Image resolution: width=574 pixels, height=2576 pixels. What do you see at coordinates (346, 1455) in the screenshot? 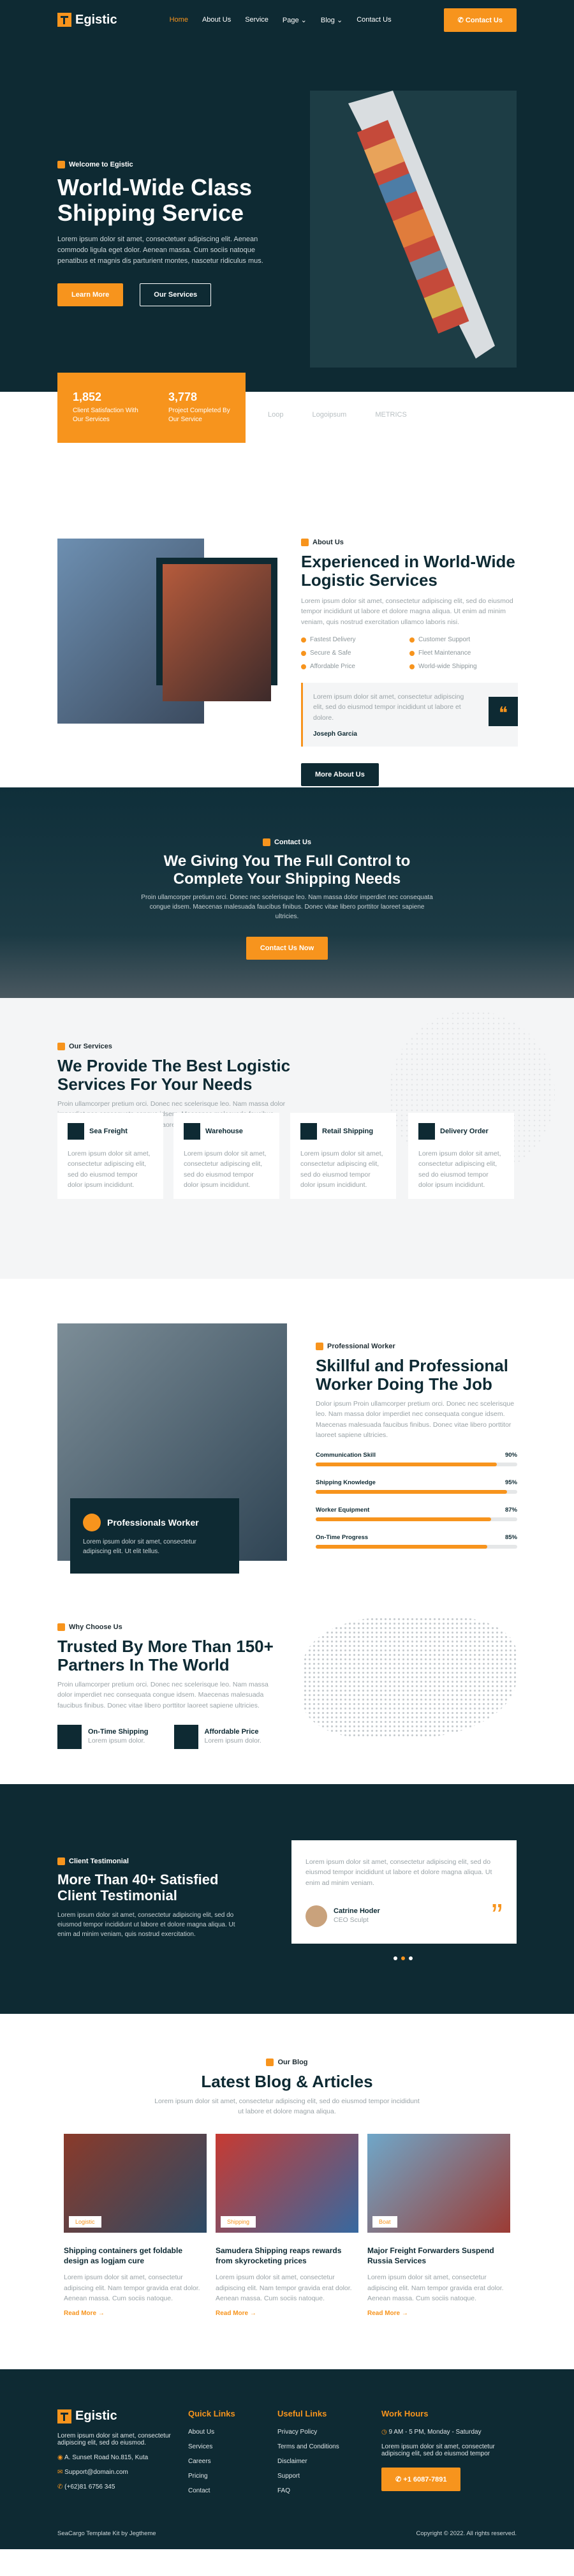
I see `skill-name: Communication Skill` at bounding box center [346, 1455].